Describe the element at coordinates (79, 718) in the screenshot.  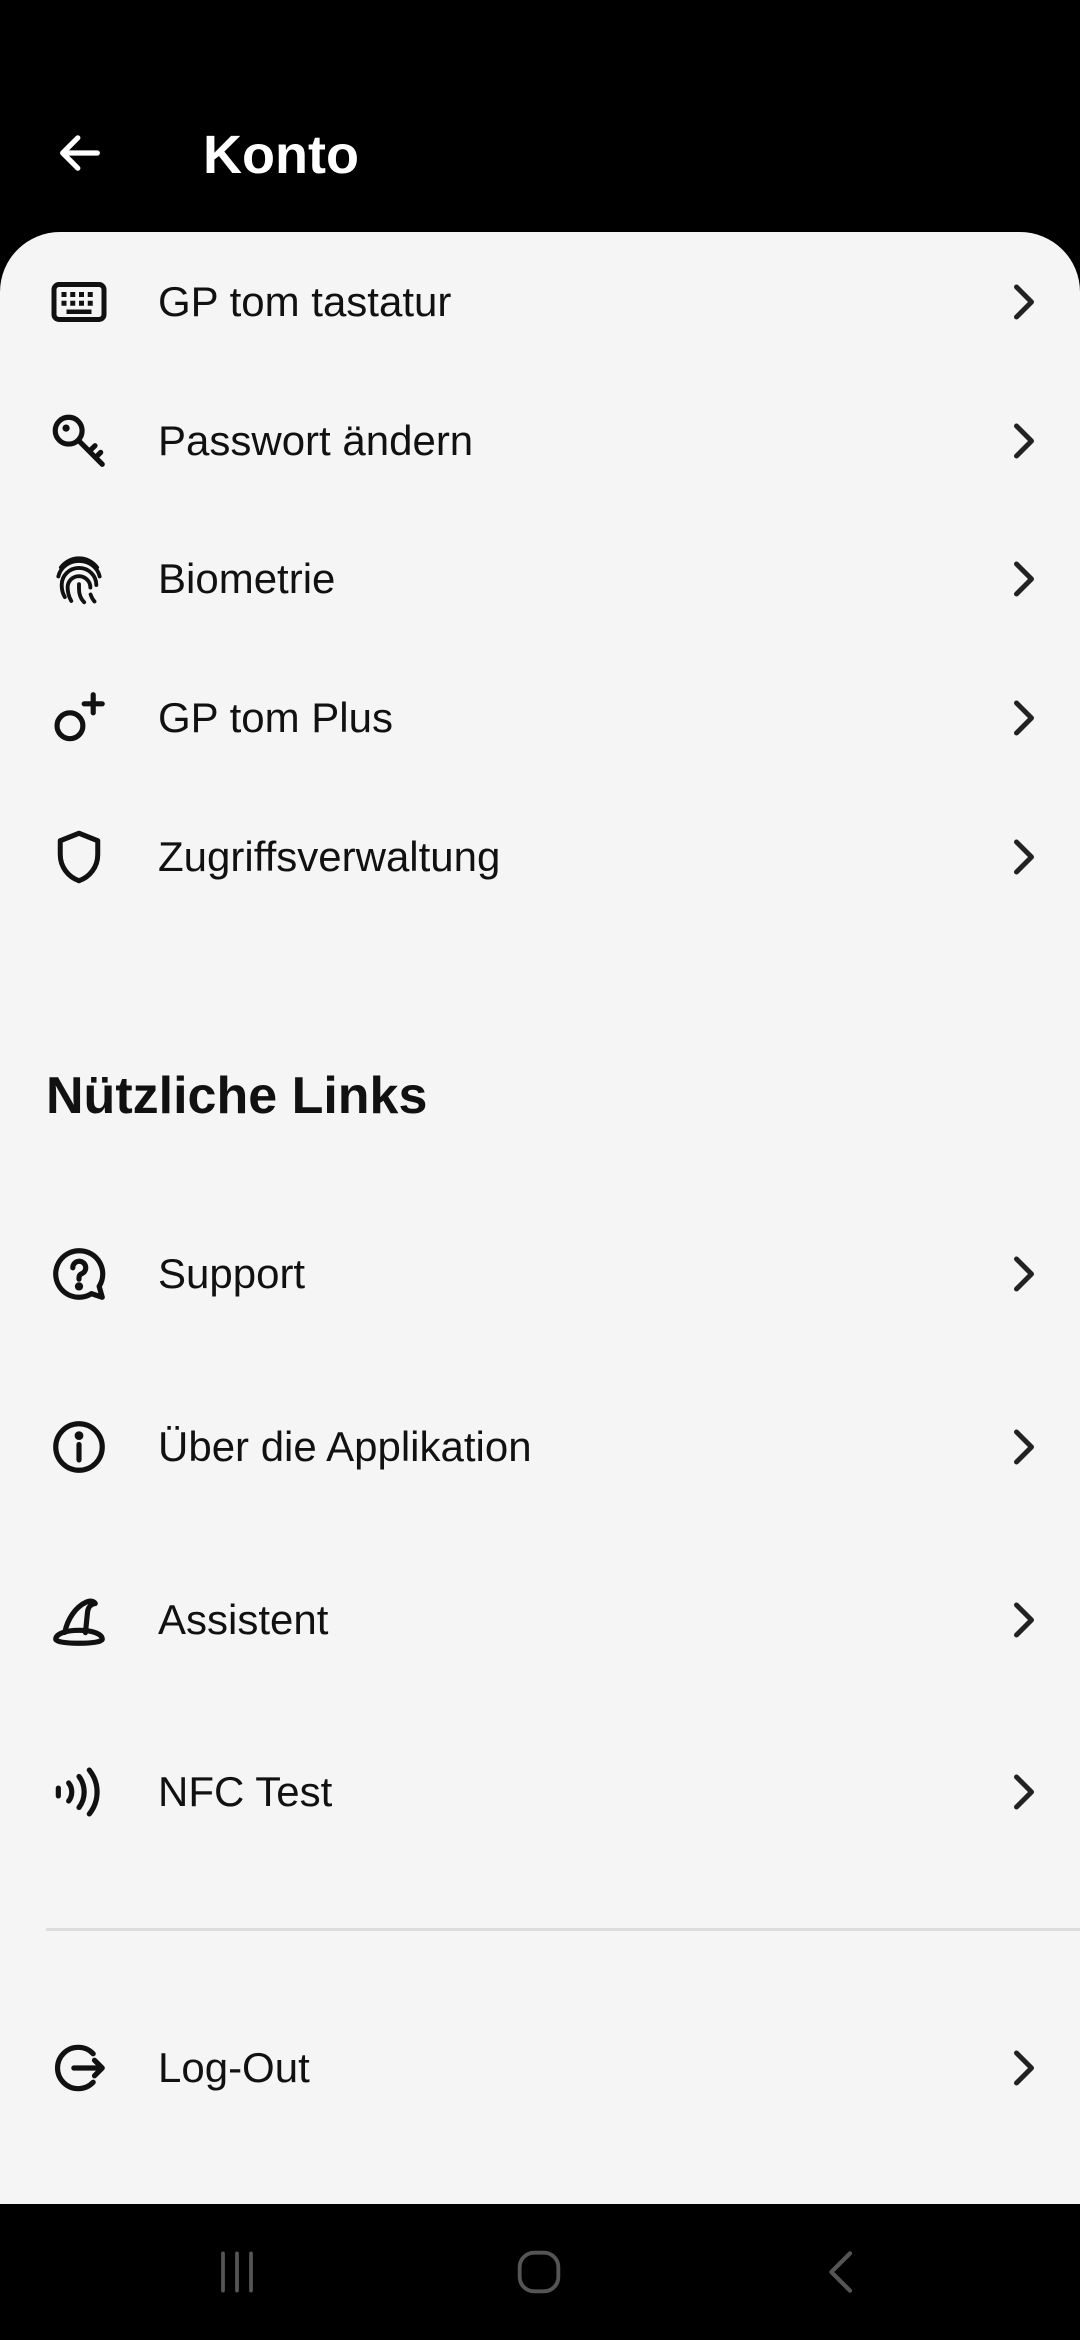
I see `person-add-icon` at that location.